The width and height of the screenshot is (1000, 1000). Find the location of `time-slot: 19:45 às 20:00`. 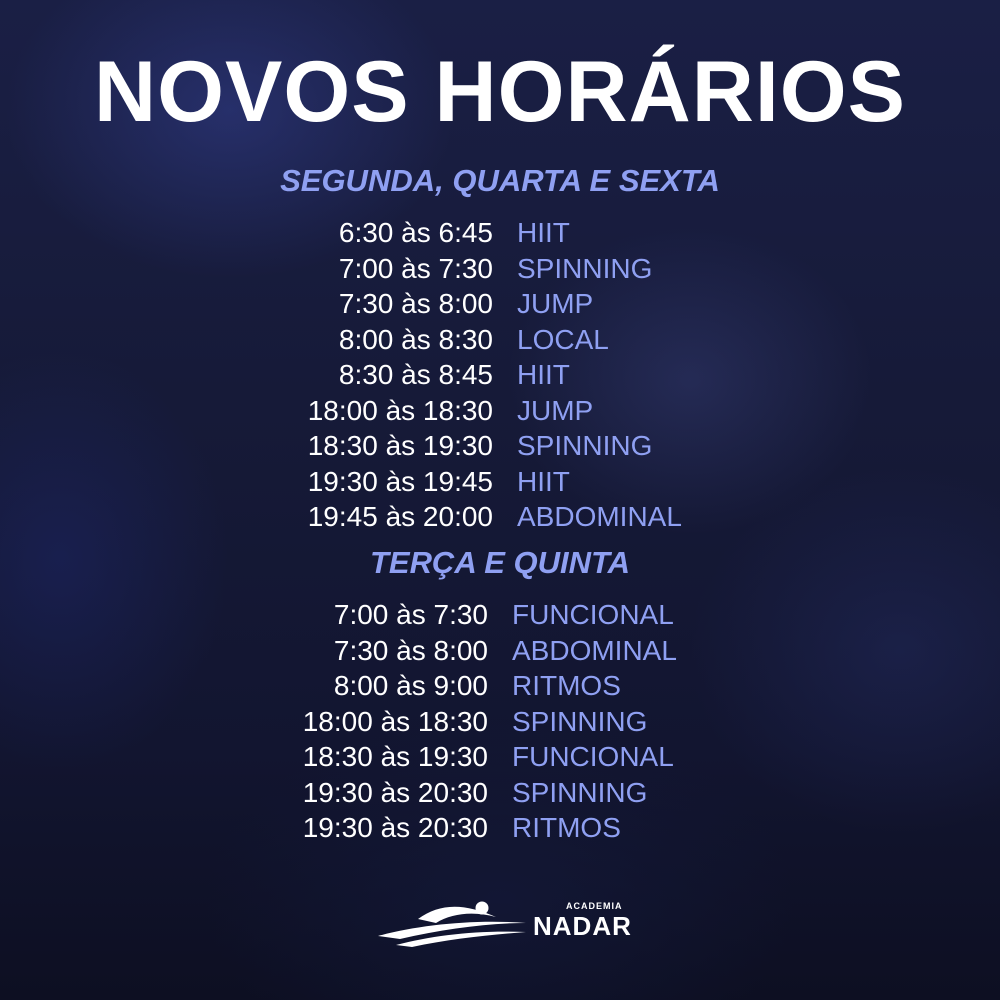

time-slot: 19:45 às 20:00 is located at coordinates (400, 516).